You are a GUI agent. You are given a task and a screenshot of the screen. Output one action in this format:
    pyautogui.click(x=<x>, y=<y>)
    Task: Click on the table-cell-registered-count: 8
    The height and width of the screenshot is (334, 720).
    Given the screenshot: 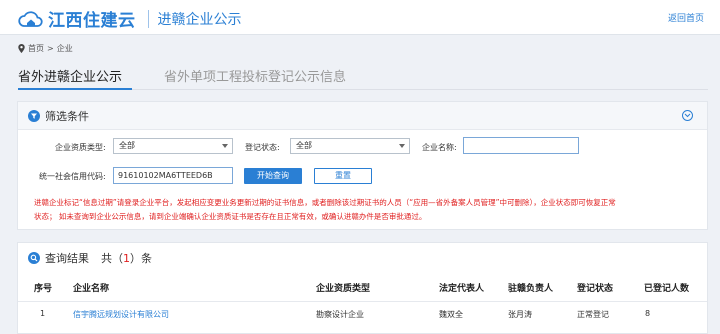 What is the action you would take?
    pyautogui.click(x=648, y=313)
    